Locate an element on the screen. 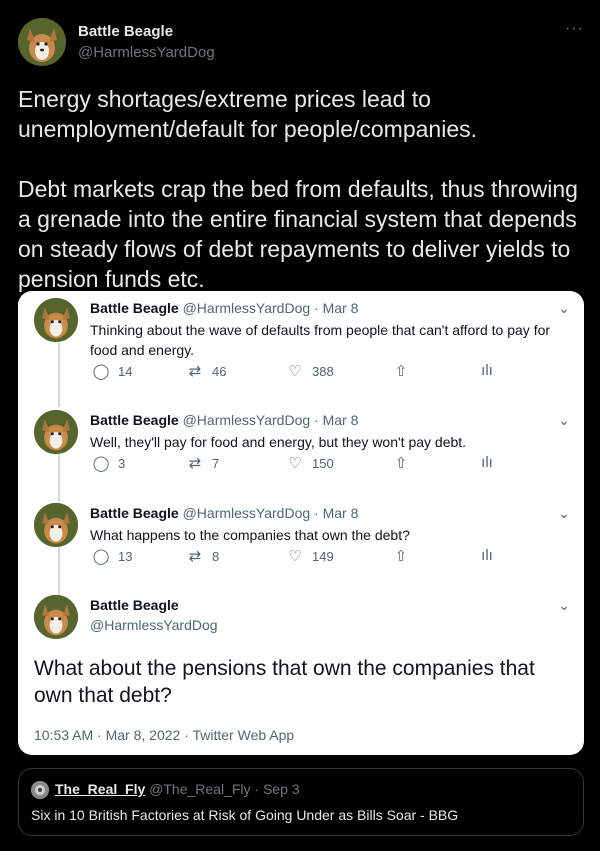 This screenshot has height=851, width=600. tweet-timestamp: 10:53 AM · Mar 8, 2022 · Twitter Web App is located at coordinates (164, 735).